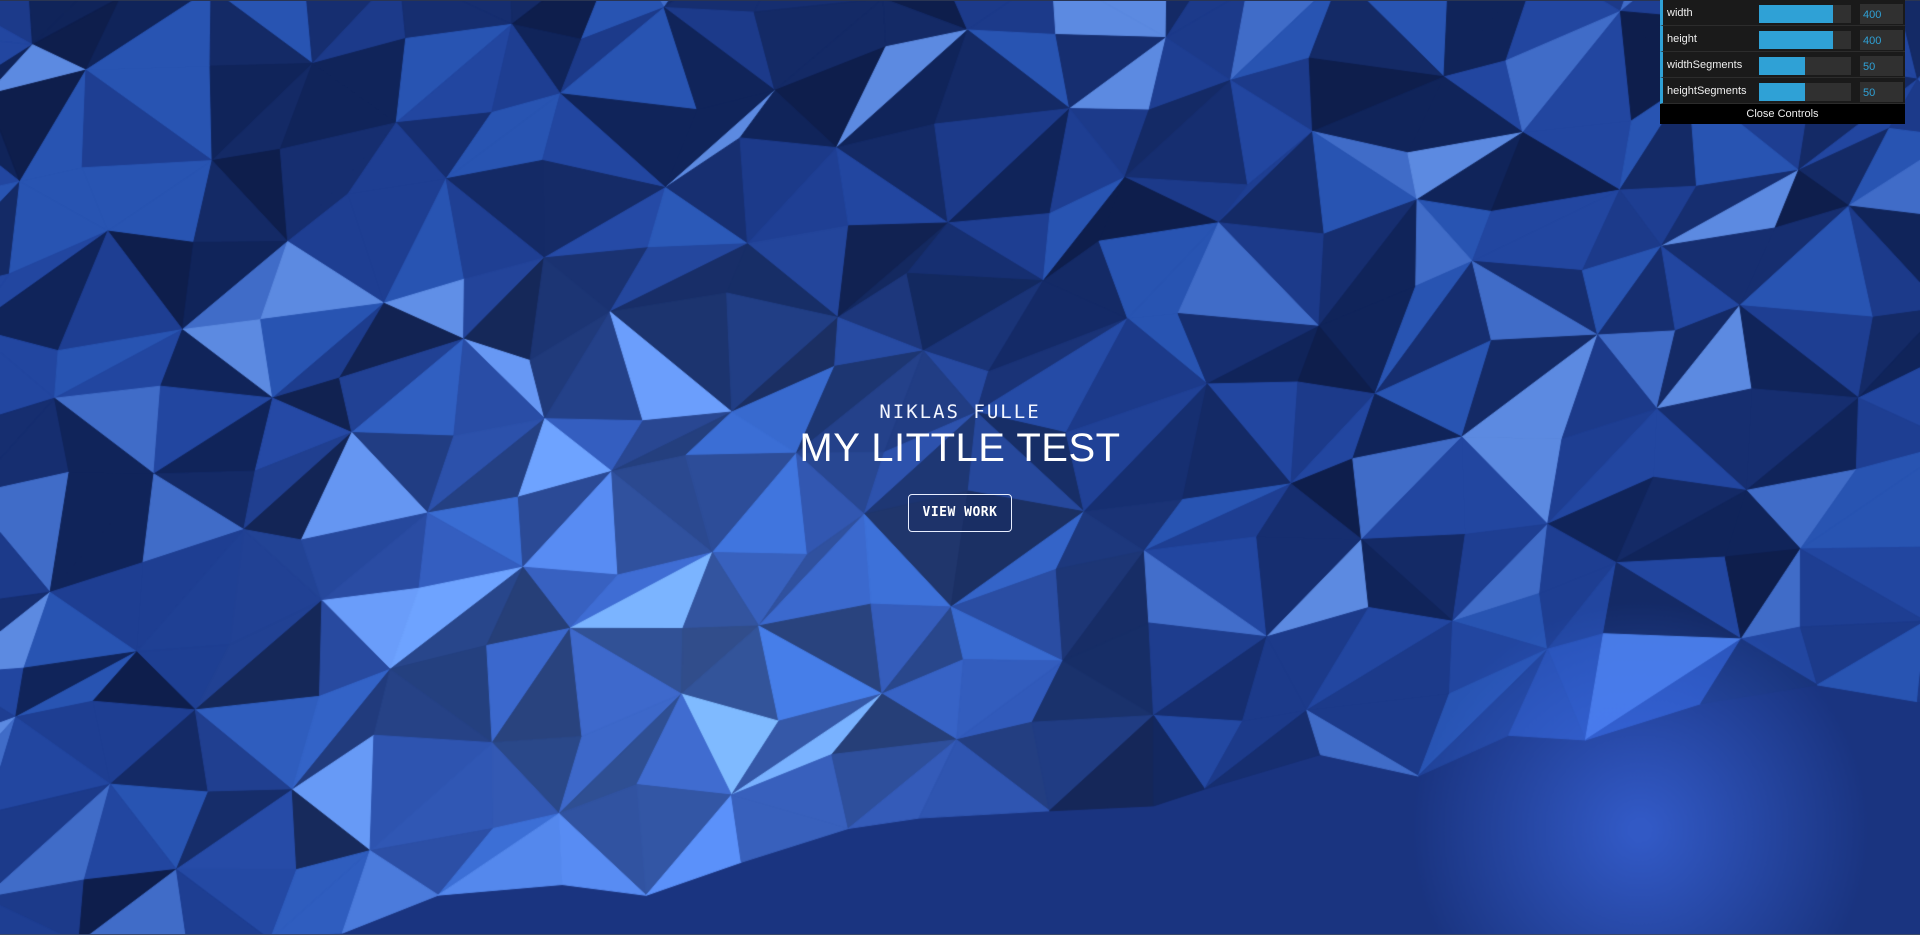 Image resolution: width=1920 pixels, height=935 pixels. I want to click on hero-section: NIKLAS FULLE MY LITTLE TEST VIEW WORK, so click(960, 465).